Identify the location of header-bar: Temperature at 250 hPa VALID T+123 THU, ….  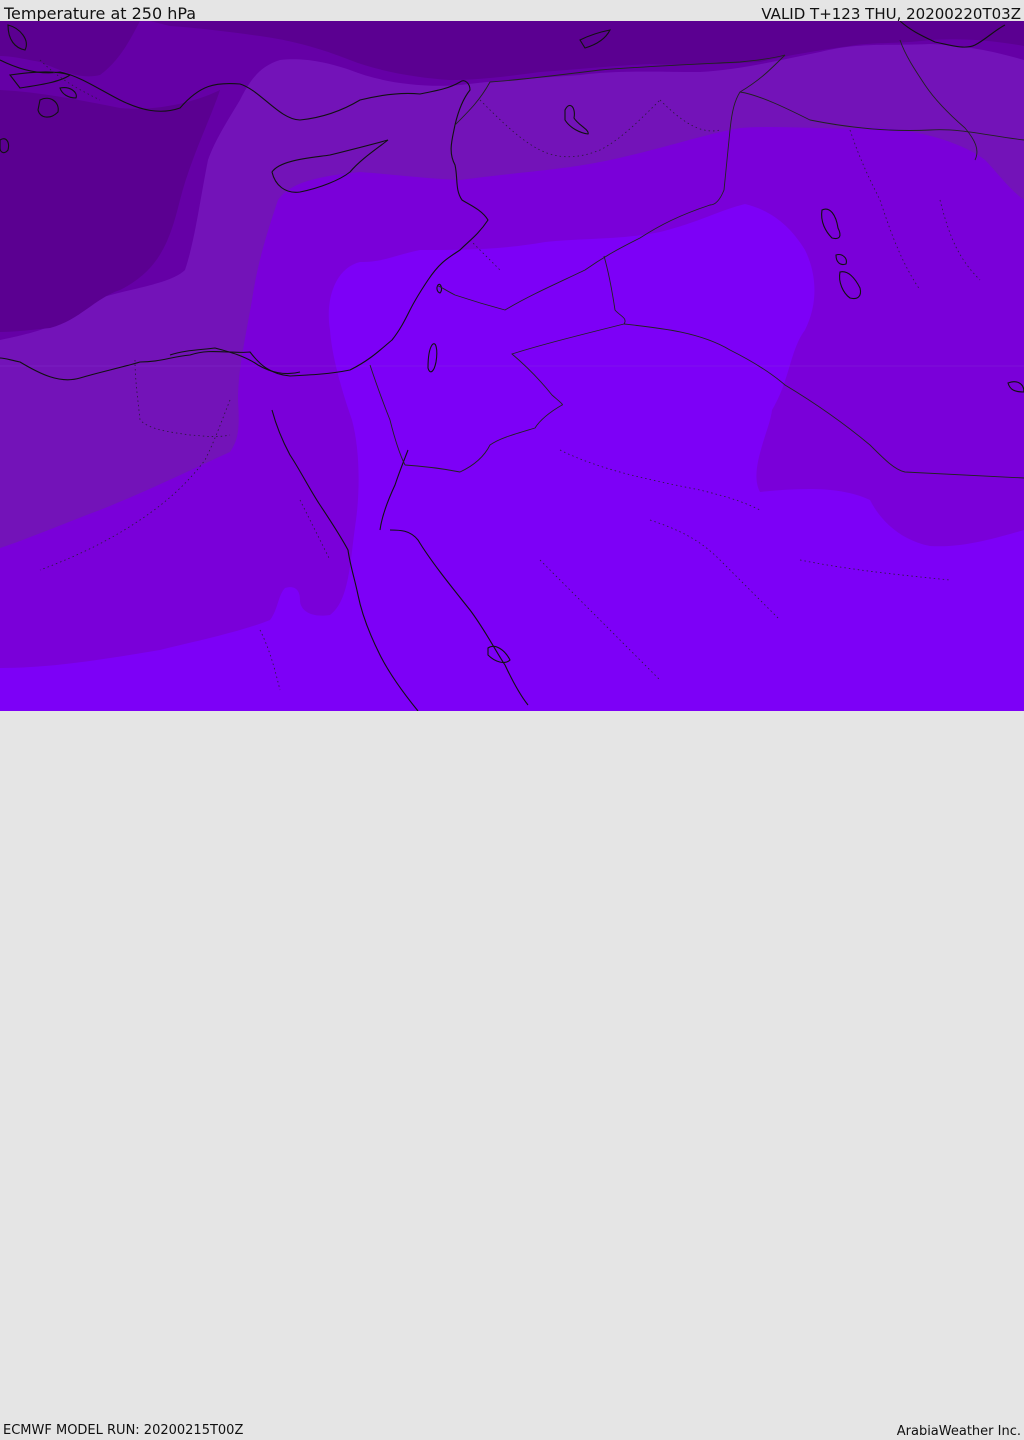
(512, 11).